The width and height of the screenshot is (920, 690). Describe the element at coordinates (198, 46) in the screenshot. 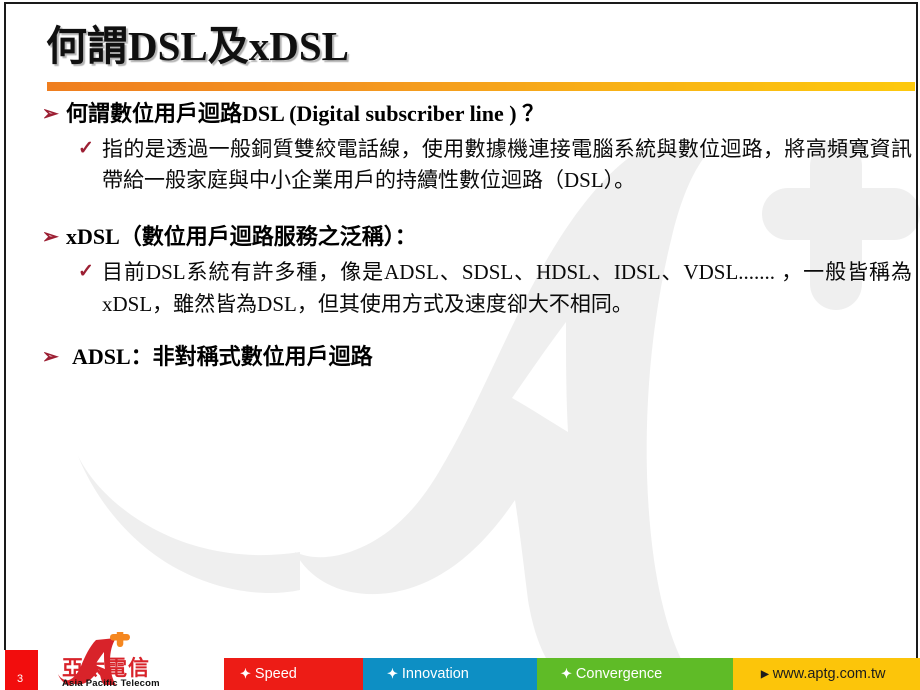

I see `slide-title: 何謂DSL及xDSL` at that location.